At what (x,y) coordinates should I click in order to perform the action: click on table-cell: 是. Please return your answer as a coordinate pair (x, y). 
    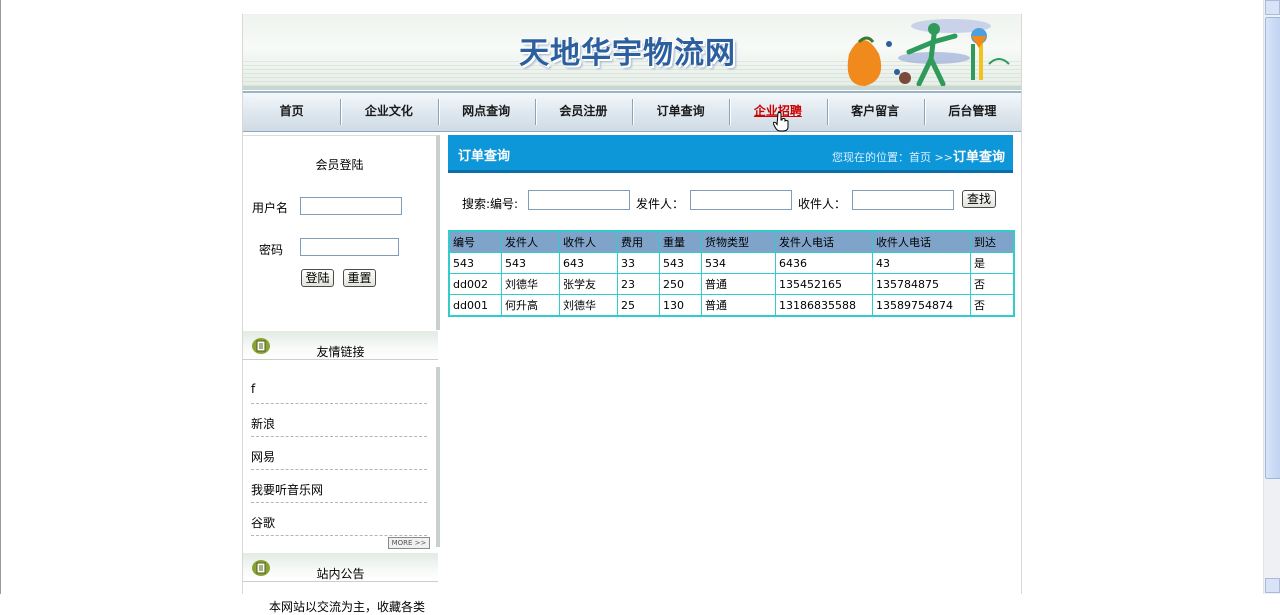
    Looking at the image, I should click on (992, 263).